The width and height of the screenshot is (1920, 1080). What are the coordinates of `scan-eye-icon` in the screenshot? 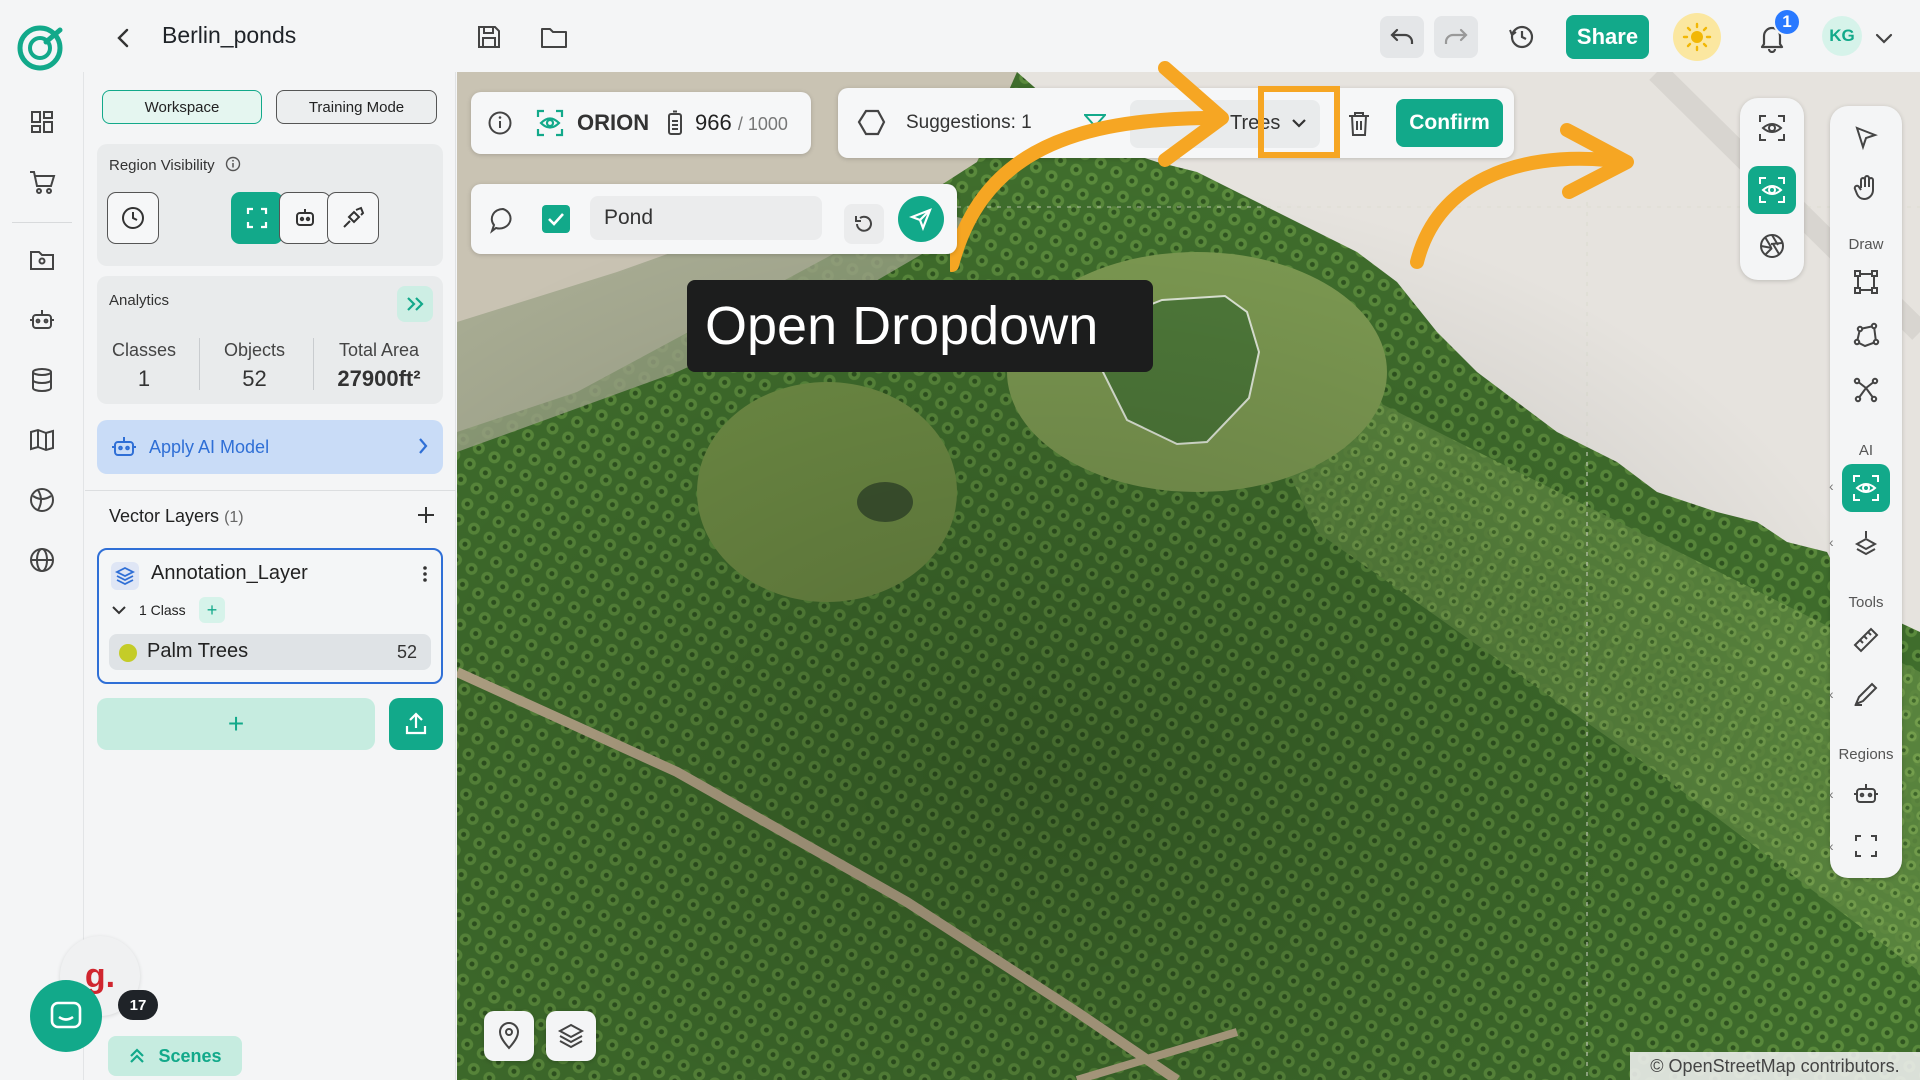 It's located at (1772, 128).